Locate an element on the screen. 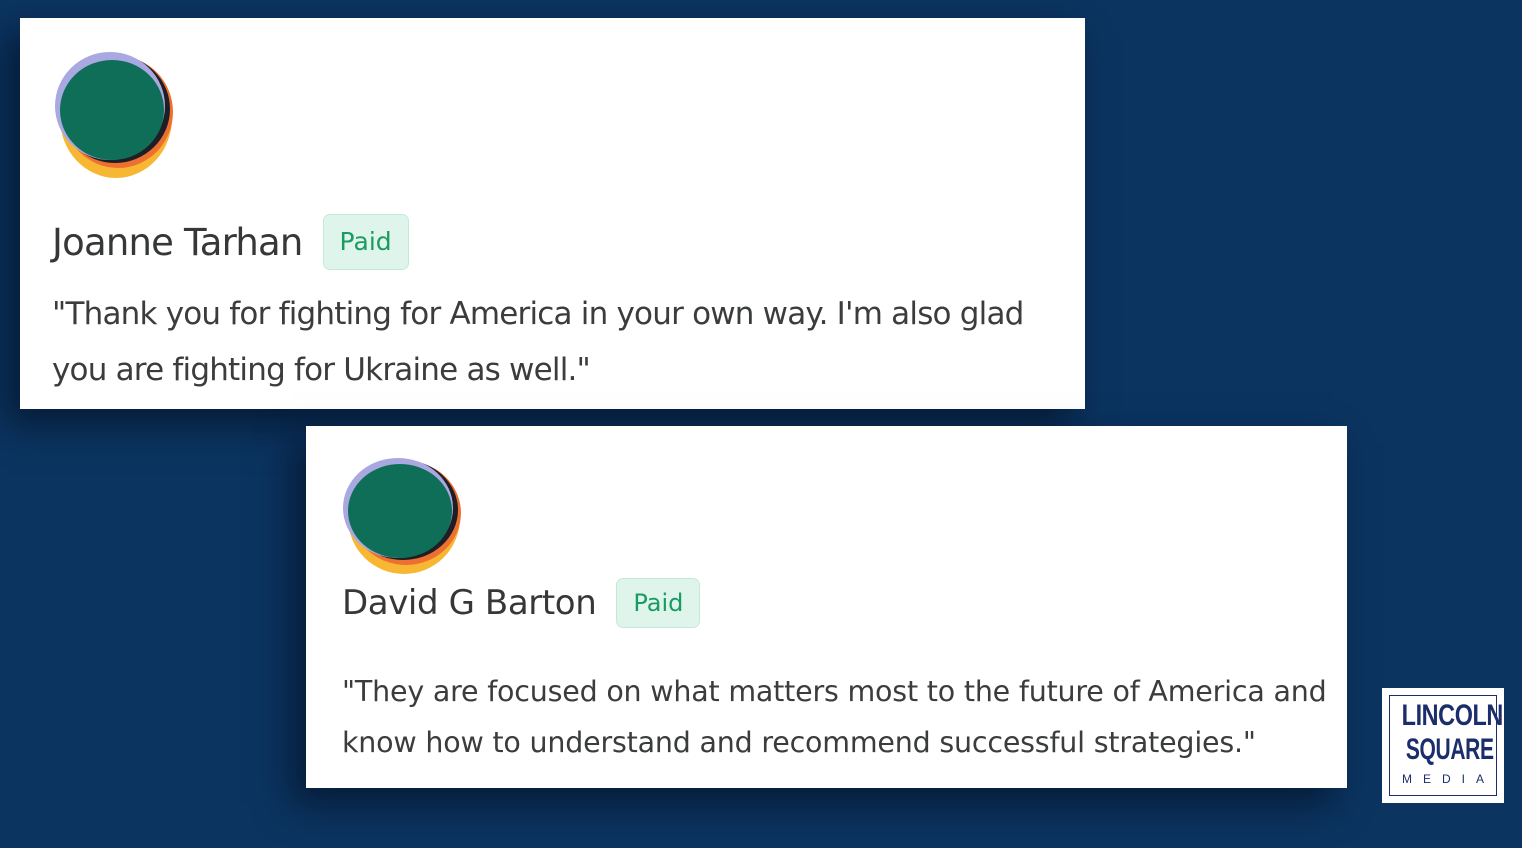  logo-frame: LINCOLN SQUARE MEDIA is located at coordinates (1446, 745).